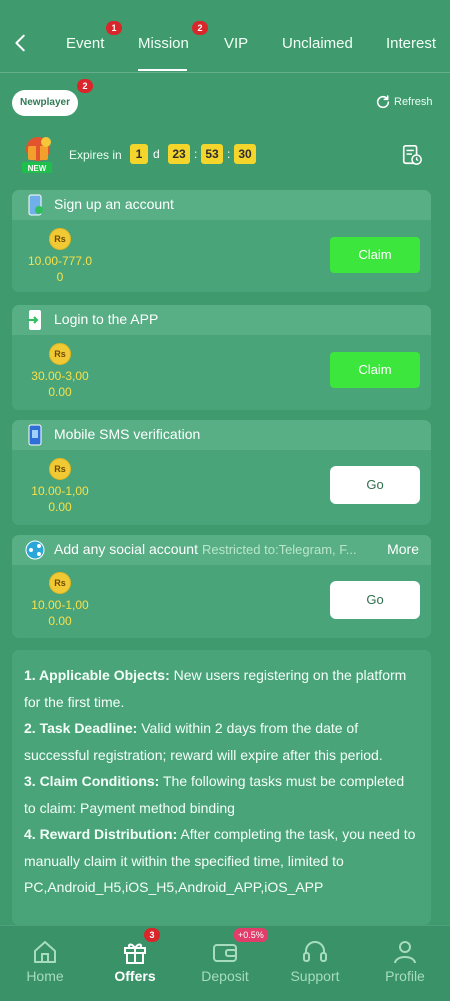 The image size is (450, 1001). Describe the element at coordinates (225, 953) in the screenshot. I see `wallet-icon` at that location.